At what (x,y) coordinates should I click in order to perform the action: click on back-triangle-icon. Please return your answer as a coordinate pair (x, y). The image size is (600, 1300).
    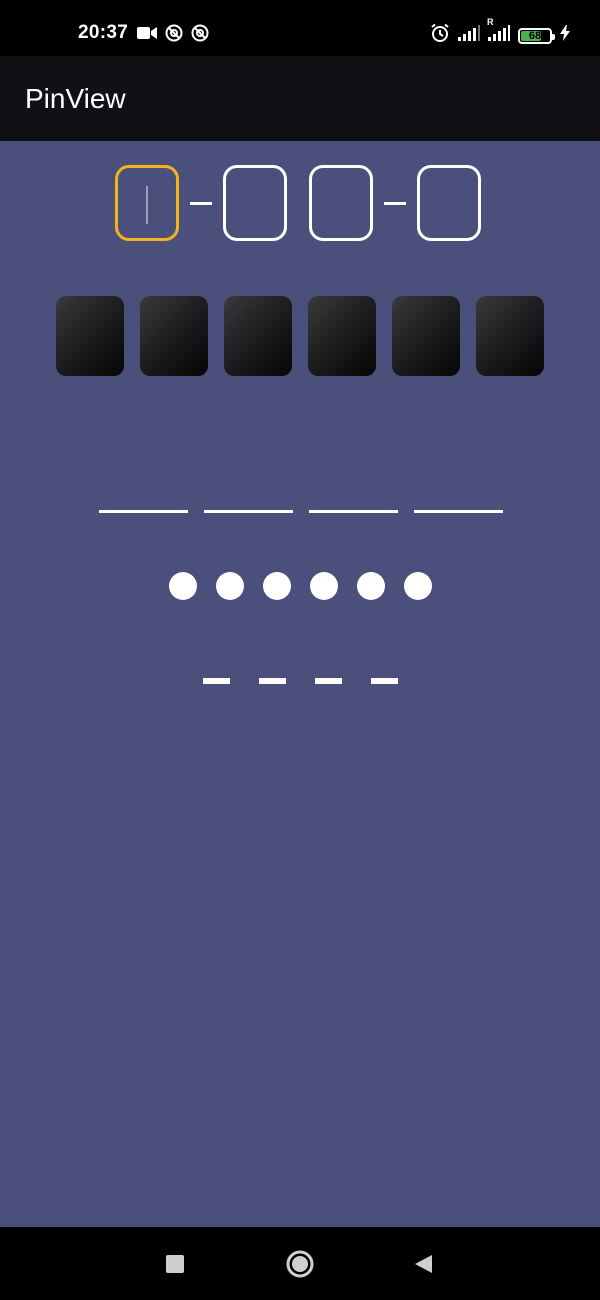
    Looking at the image, I should click on (423, 1264).